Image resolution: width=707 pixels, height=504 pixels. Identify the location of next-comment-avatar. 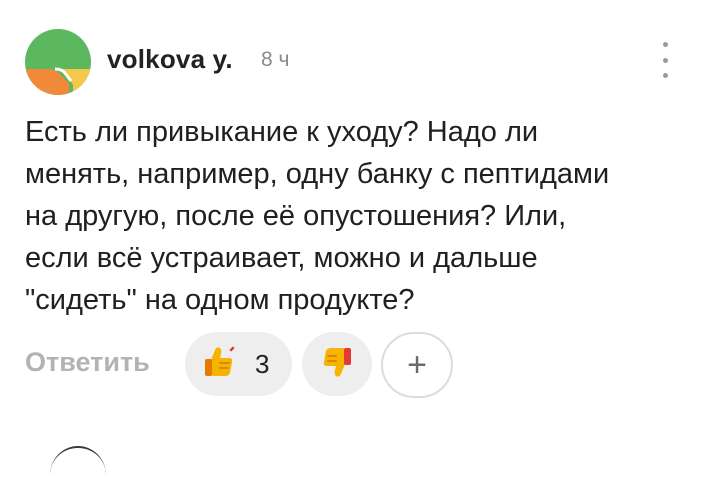
(78, 475).